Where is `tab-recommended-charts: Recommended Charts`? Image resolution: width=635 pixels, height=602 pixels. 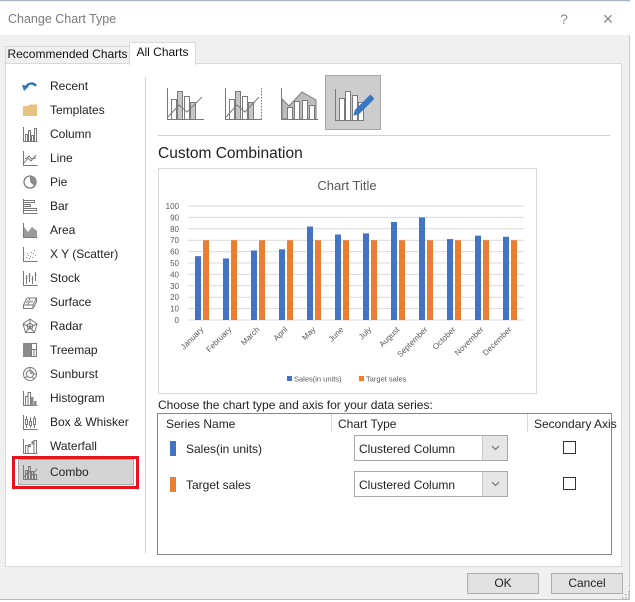
tab-recommended-charts: Recommended Charts is located at coordinates (67, 55).